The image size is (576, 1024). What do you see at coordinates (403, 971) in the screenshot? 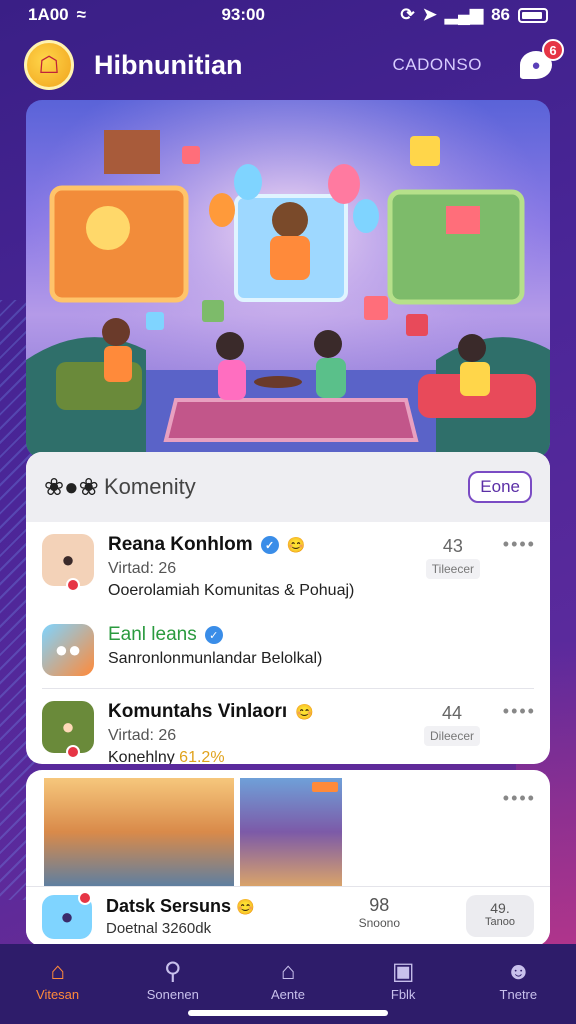
I see `briefcase-icon: ▣` at bounding box center [403, 971].